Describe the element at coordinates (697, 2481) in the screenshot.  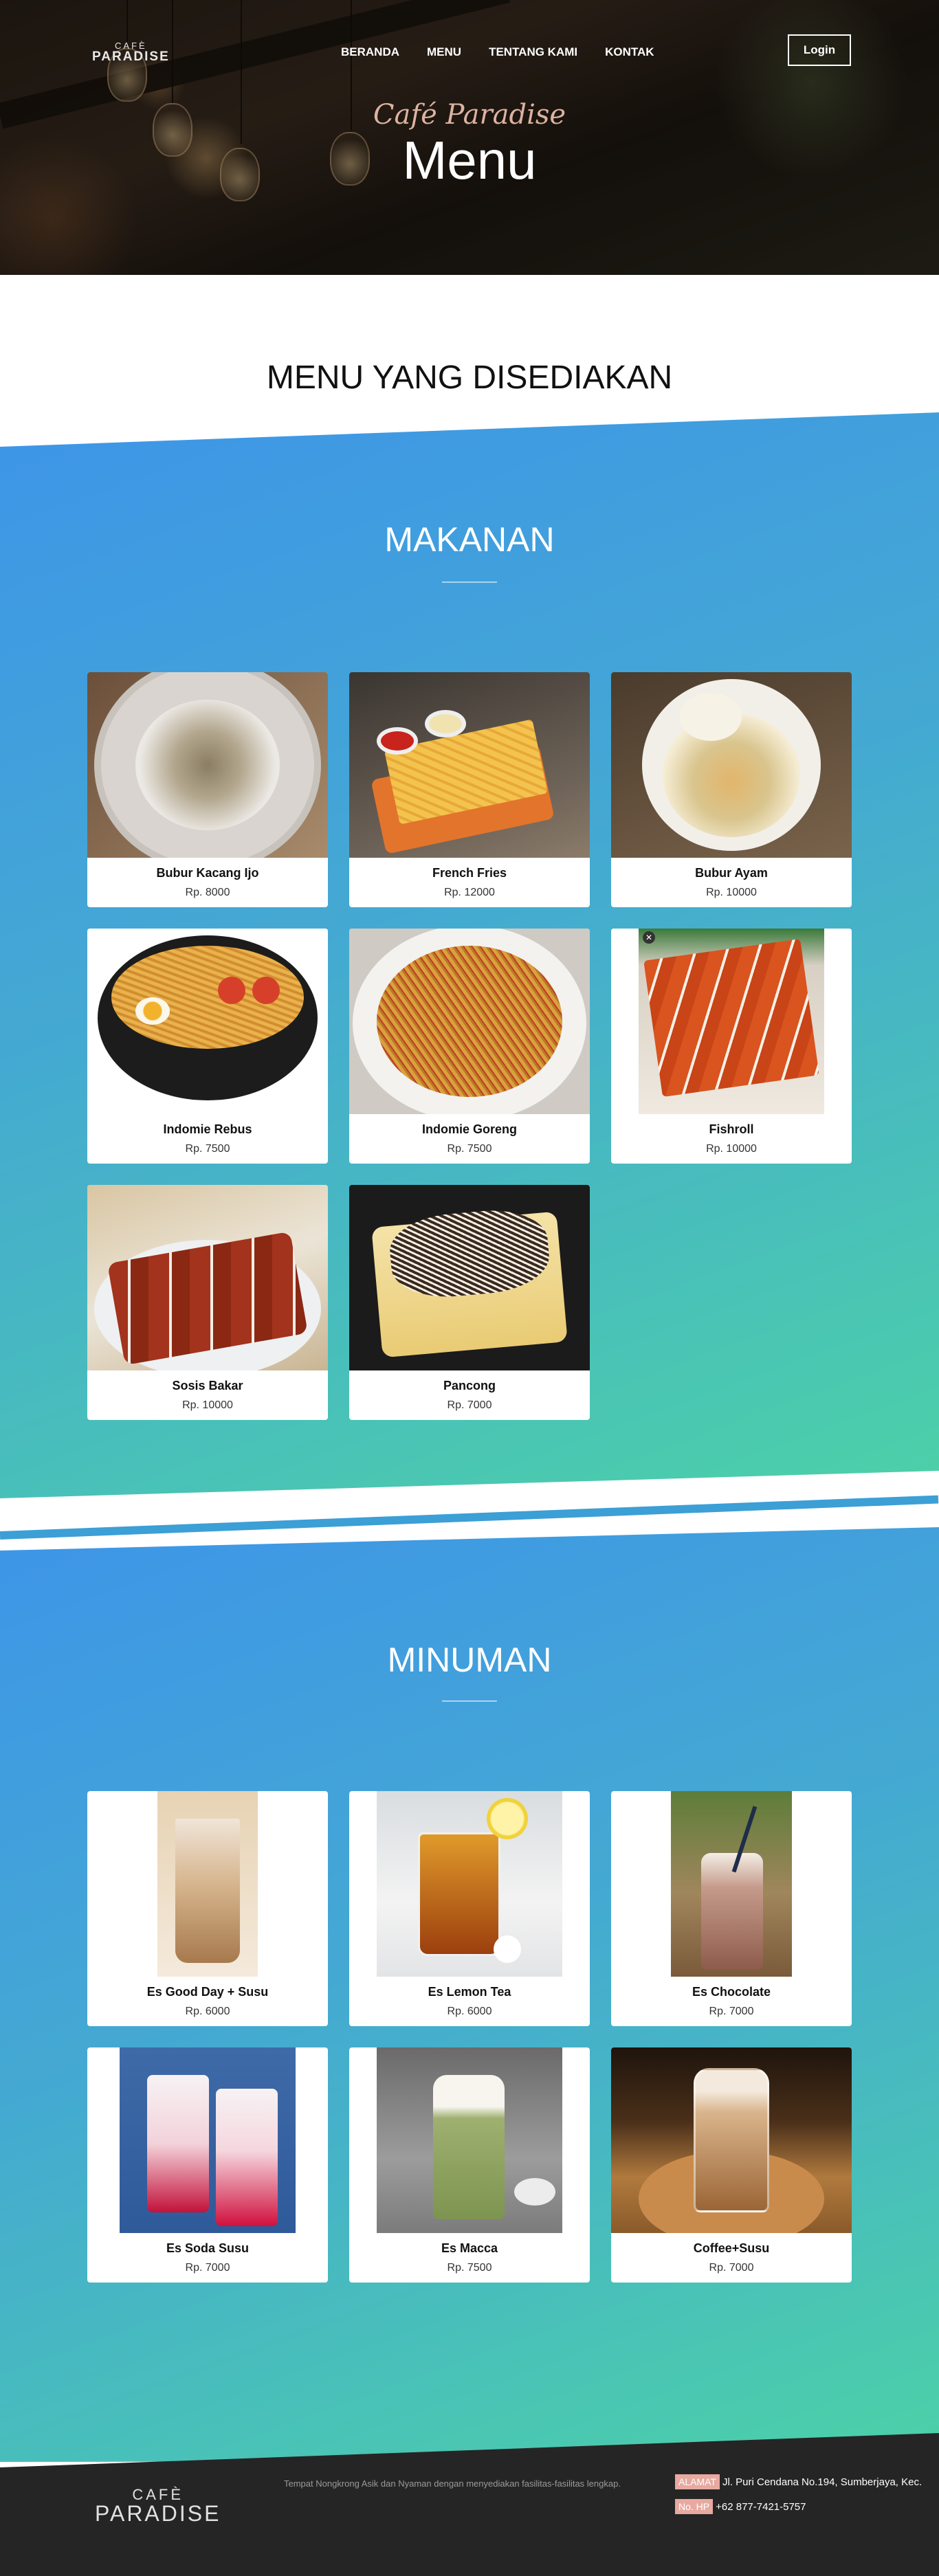
I see `address-badge: ALAMAT` at that location.